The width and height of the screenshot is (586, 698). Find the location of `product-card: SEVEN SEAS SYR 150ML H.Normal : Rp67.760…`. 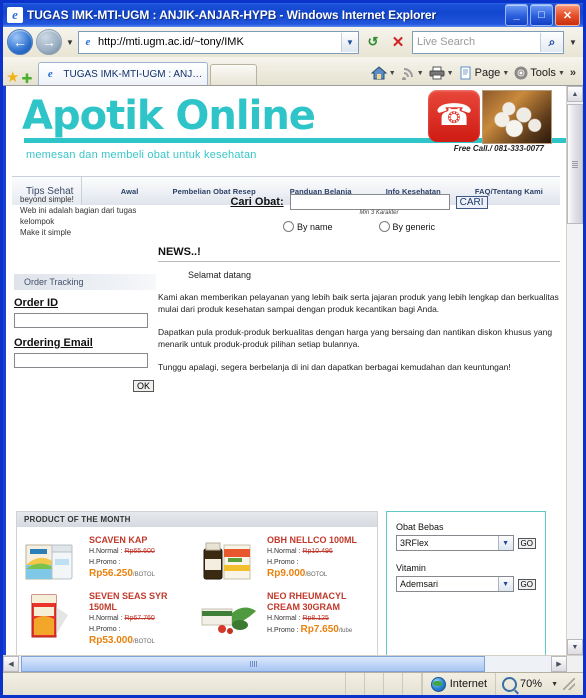

product-card: SEVEN SEAS SYR 150ML H.Normal : Rp67.760… is located at coordinates (108, 619).